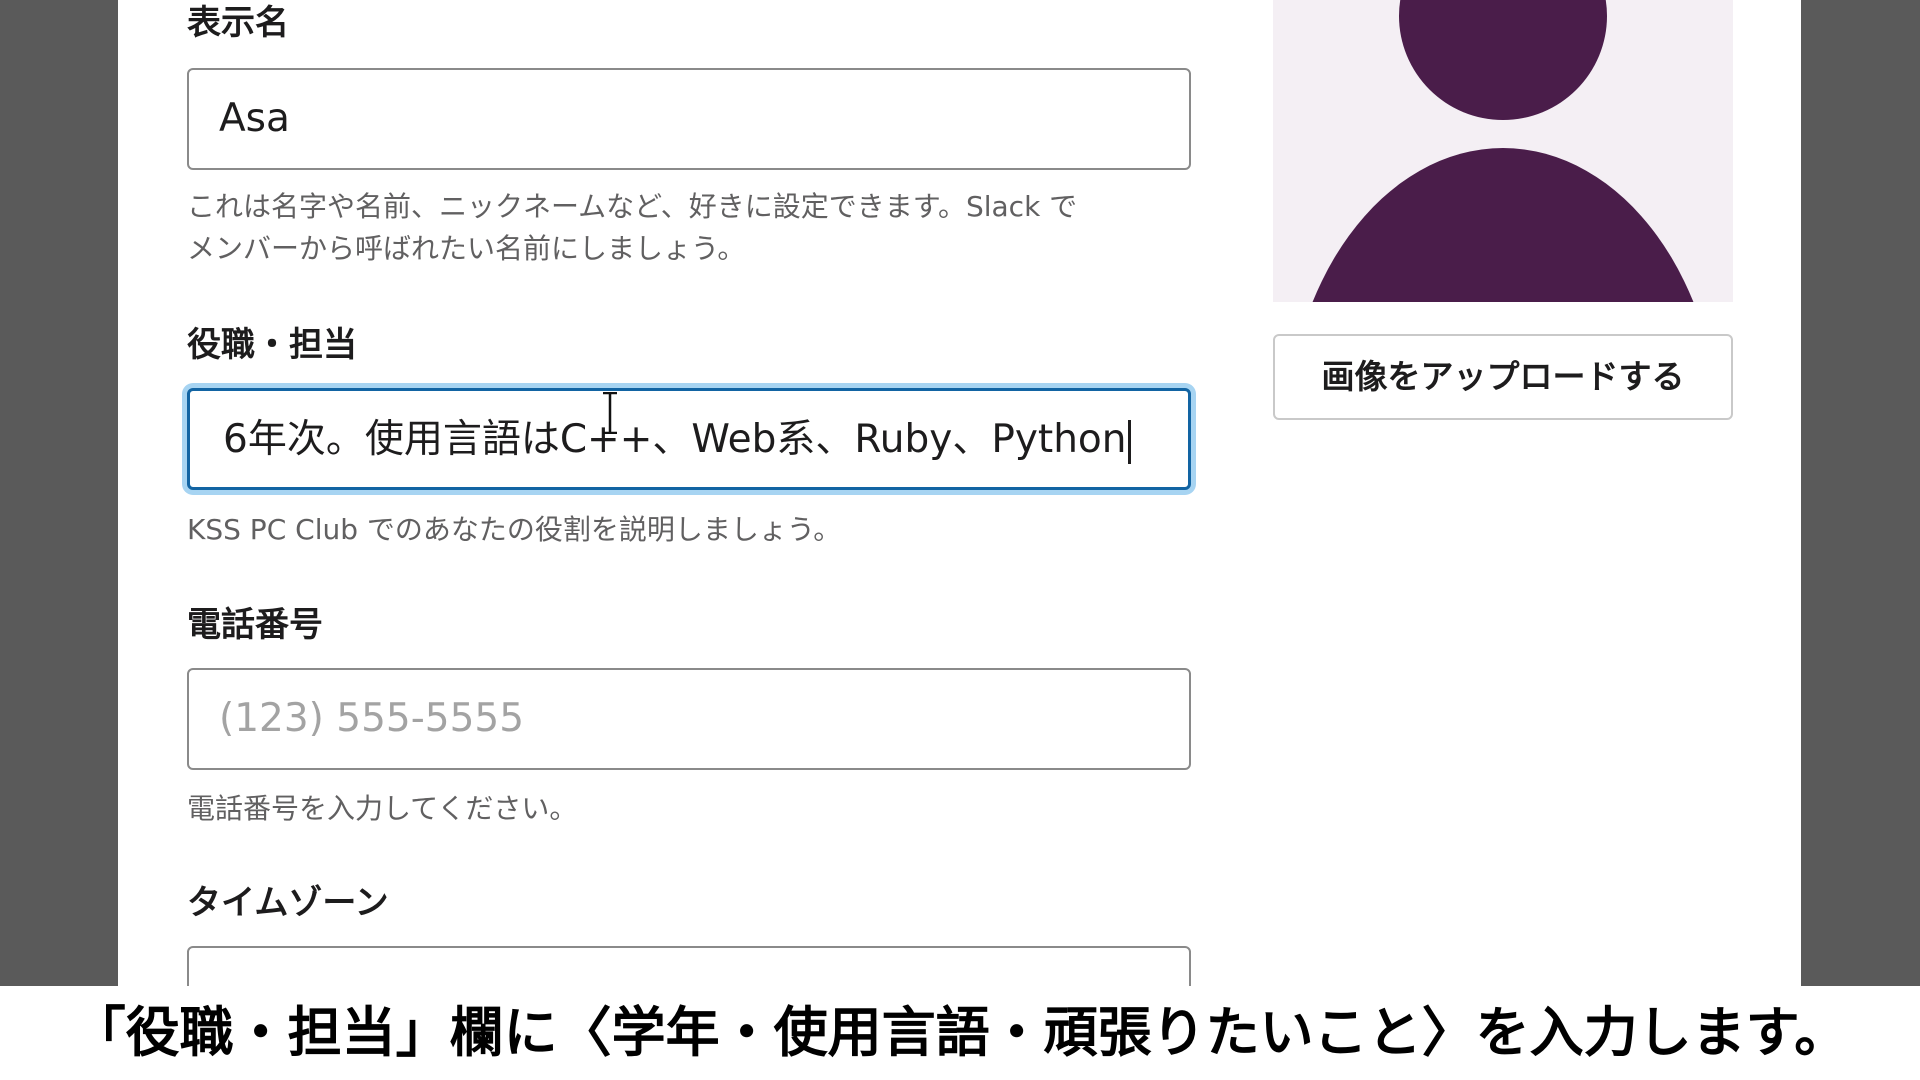 The image size is (1920, 1080). What do you see at coordinates (466, 248) in the screenshot?
I see `display-name-hint-line2: メンバーから呼ばれたい名前にしましょう。` at bounding box center [466, 248].